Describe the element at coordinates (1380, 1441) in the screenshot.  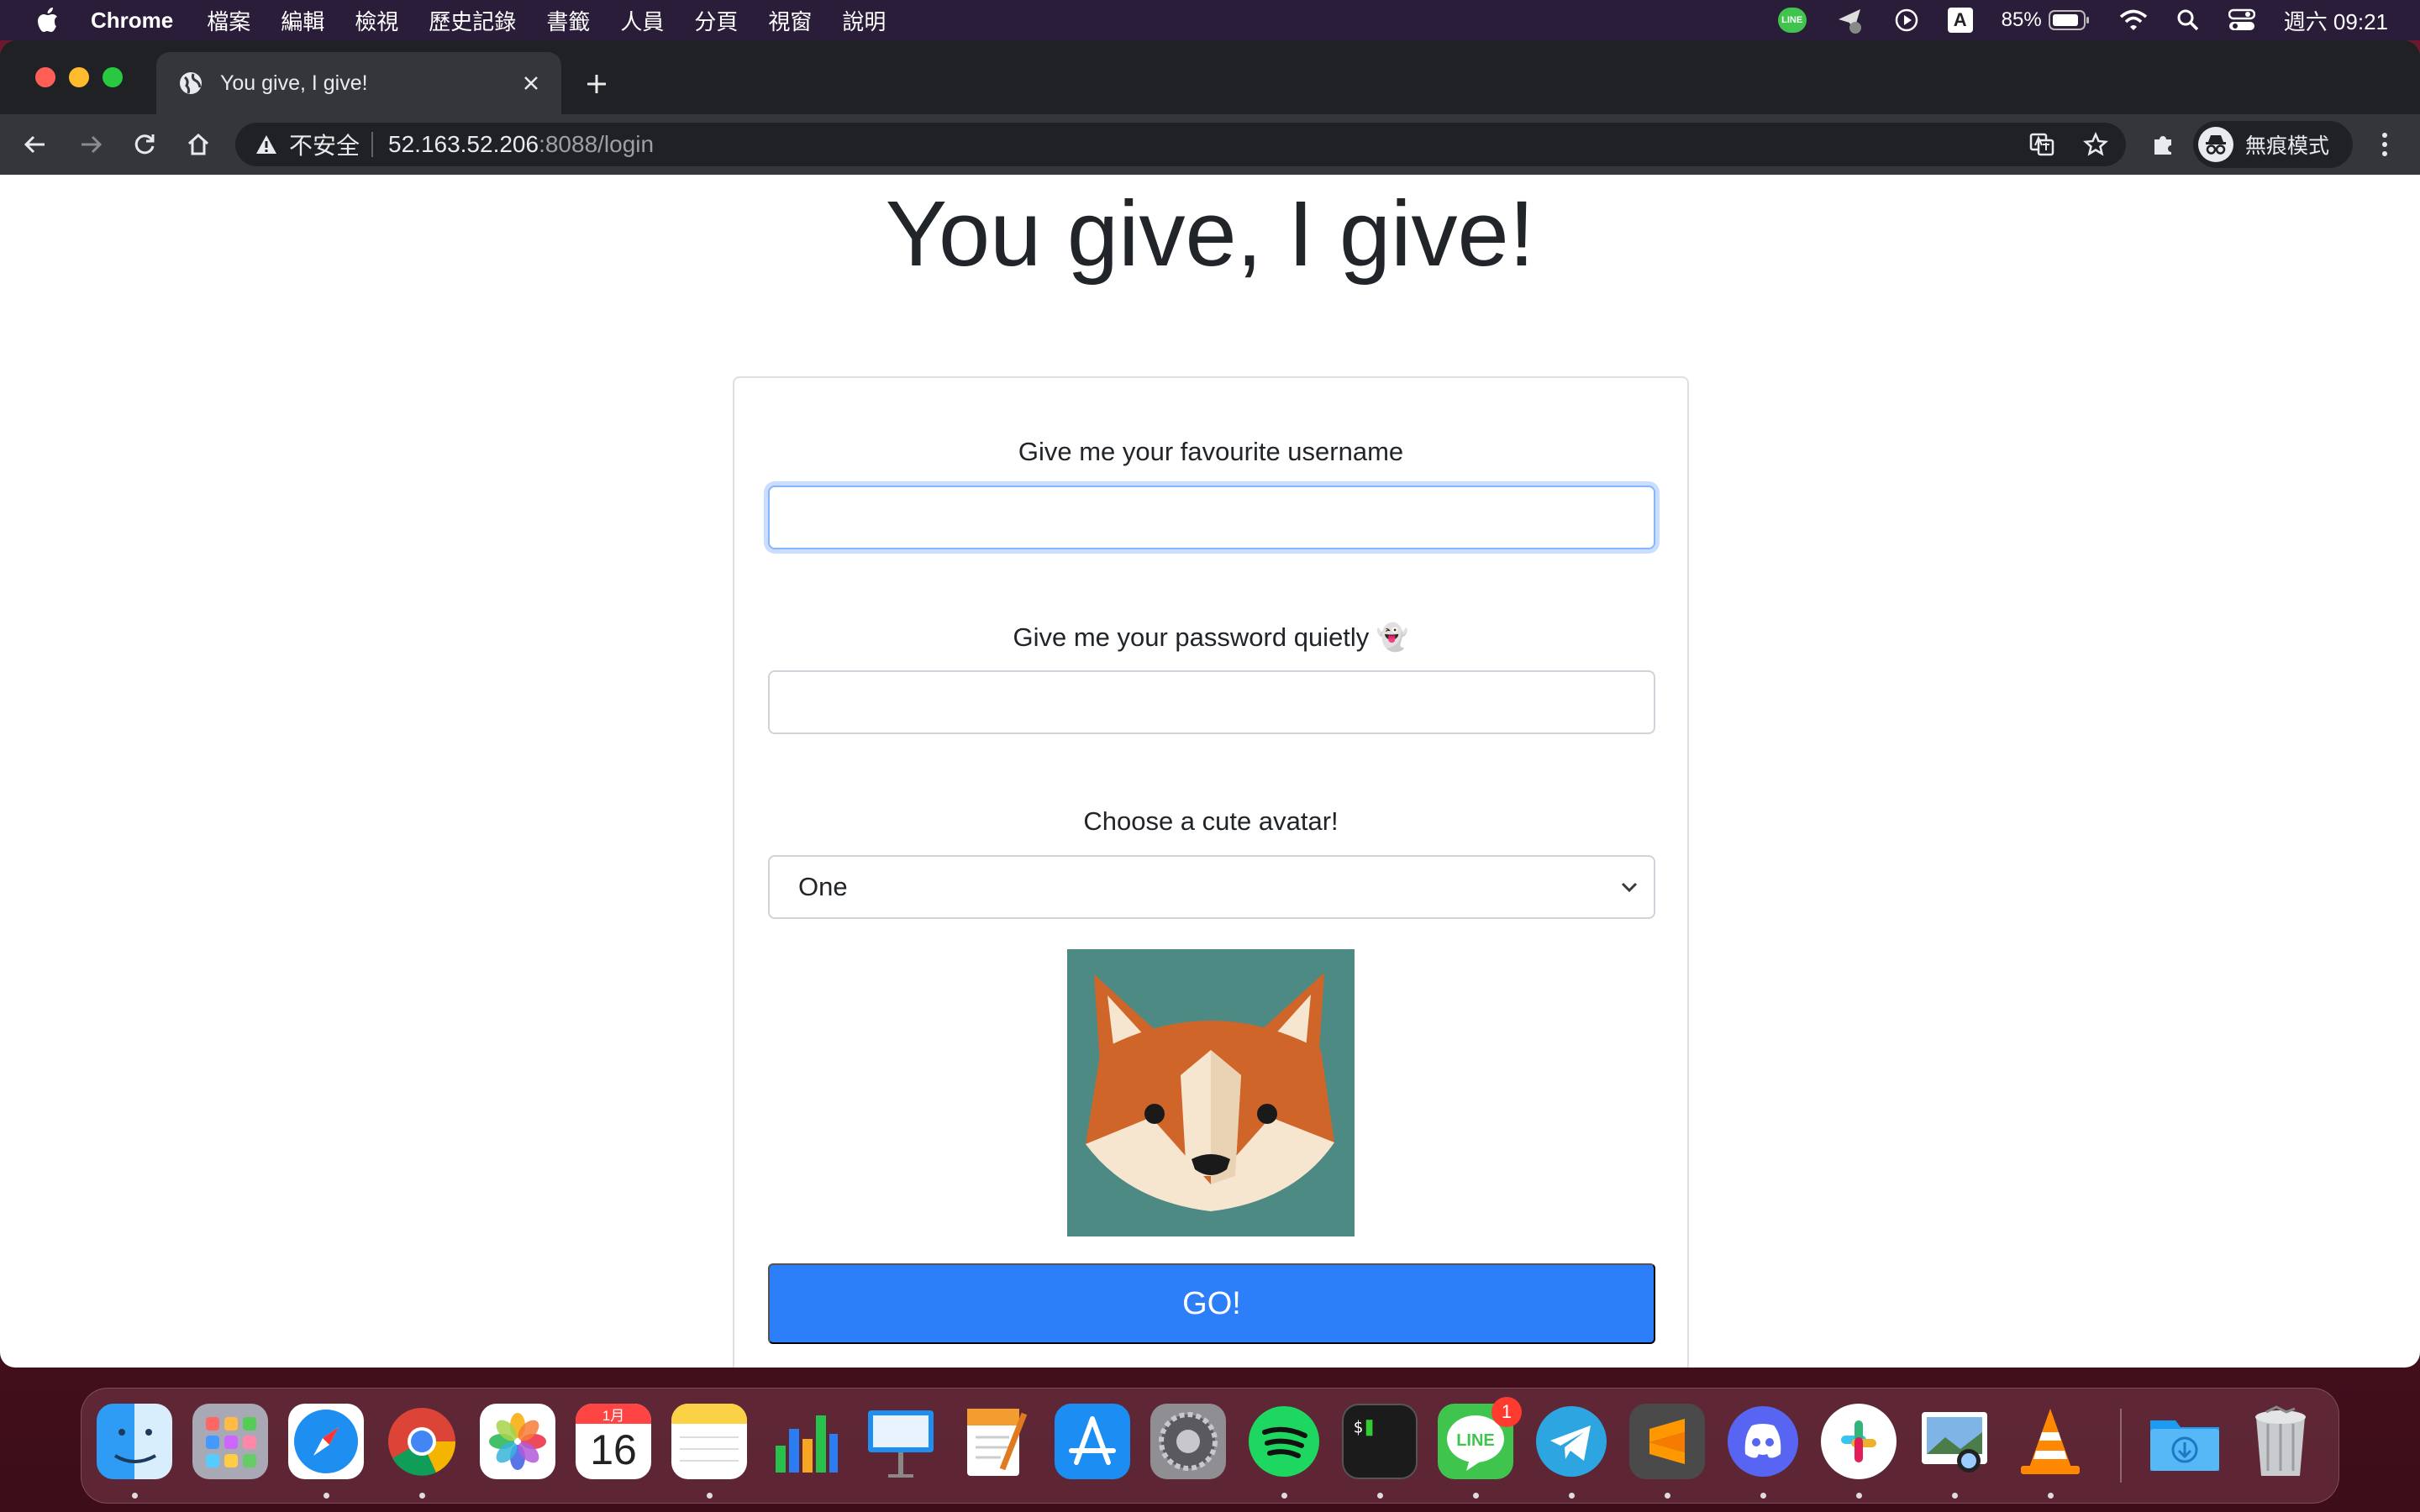
I see `terminal-icon: $` at that location.